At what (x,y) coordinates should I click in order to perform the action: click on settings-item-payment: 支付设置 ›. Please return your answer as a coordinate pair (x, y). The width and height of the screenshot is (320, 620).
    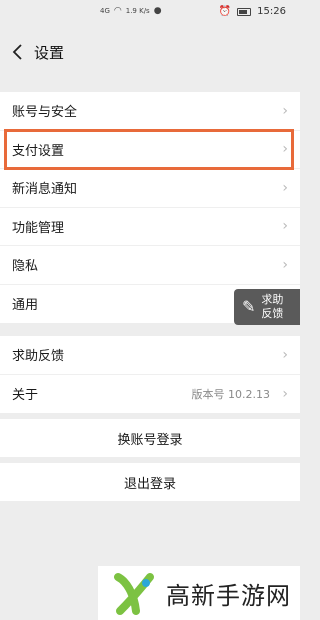
    Looking at the image, I should click on (150, 150).